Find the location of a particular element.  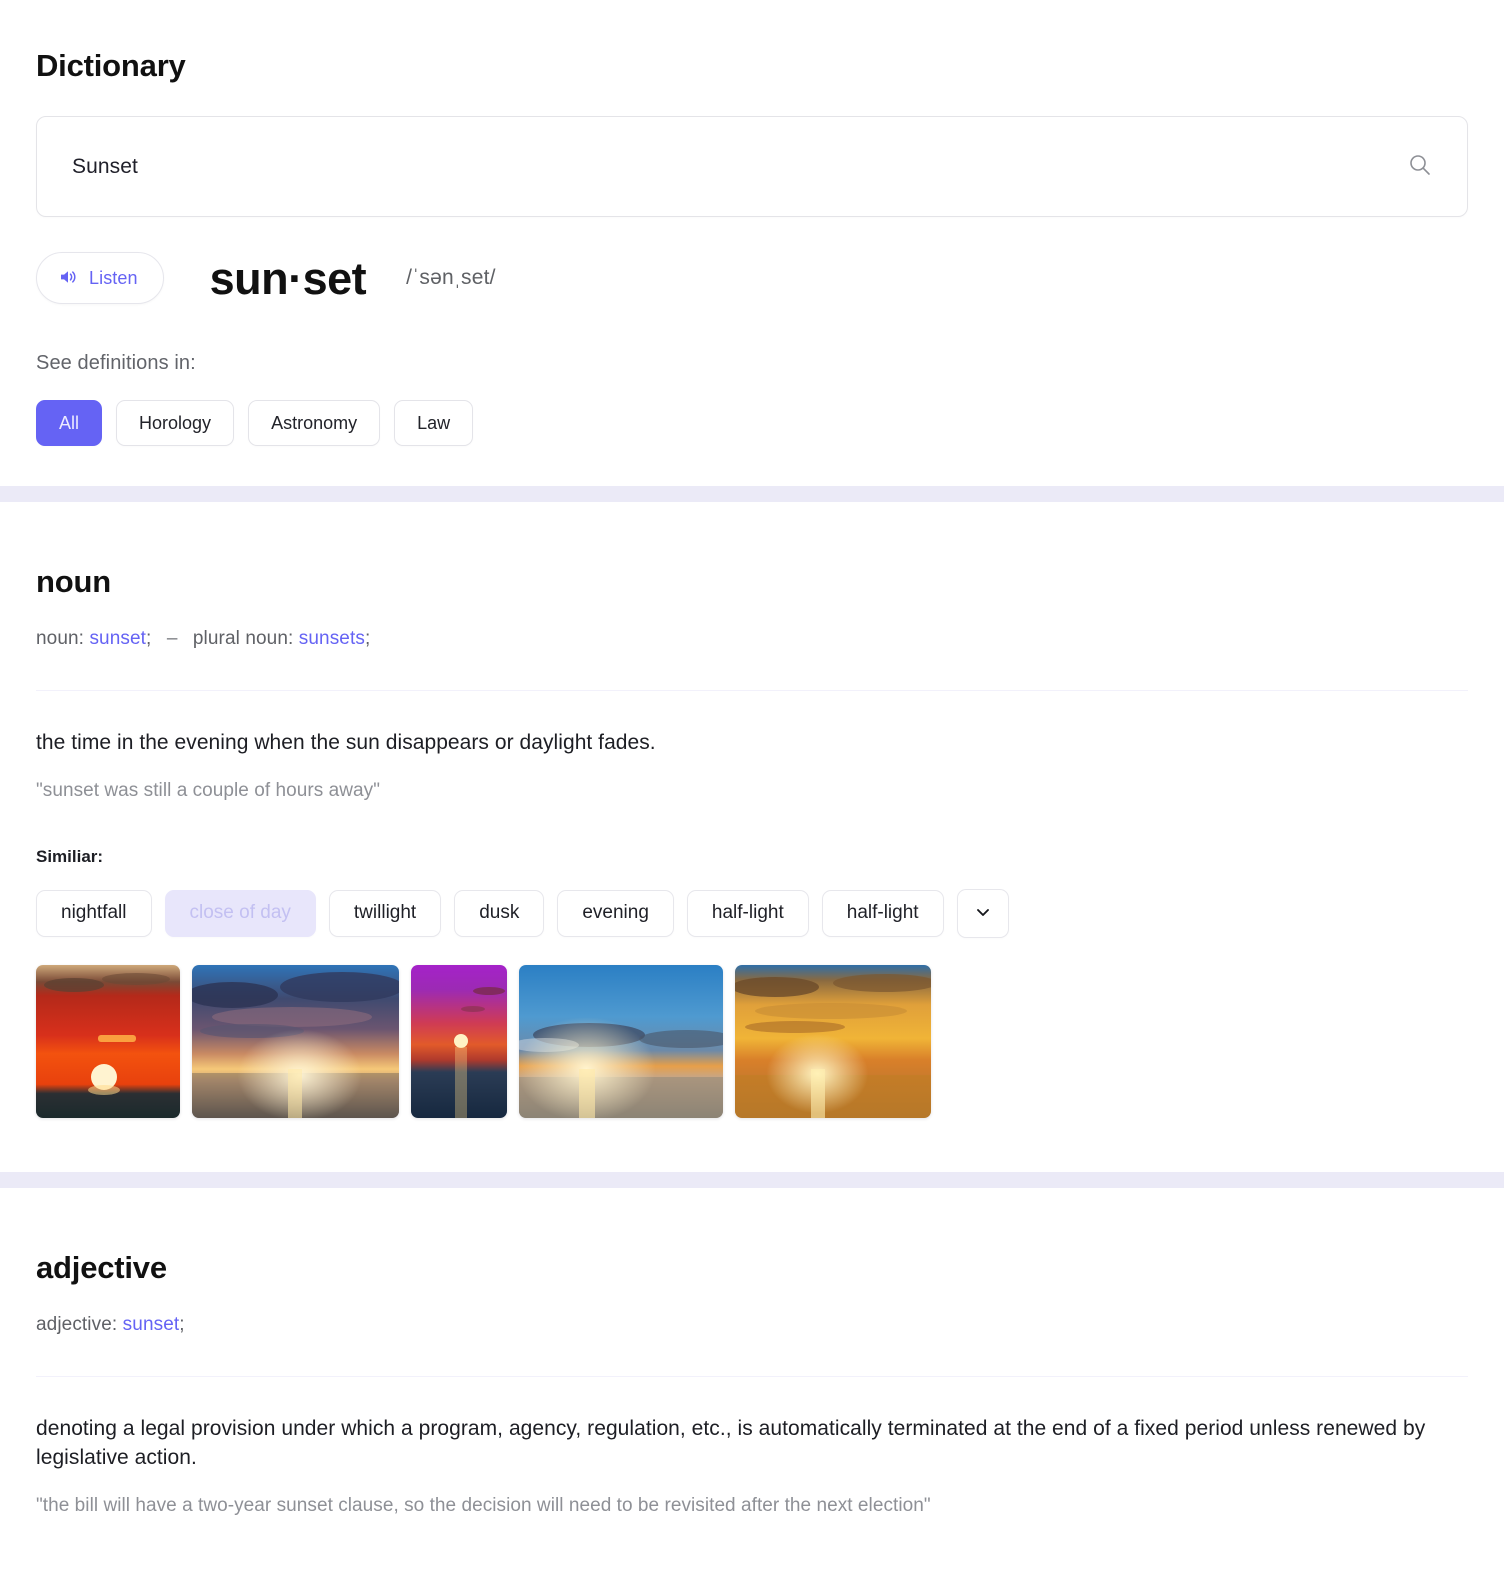

adjective-inflection-line: adjective: sunset; is located at coordinates (752, 1325).